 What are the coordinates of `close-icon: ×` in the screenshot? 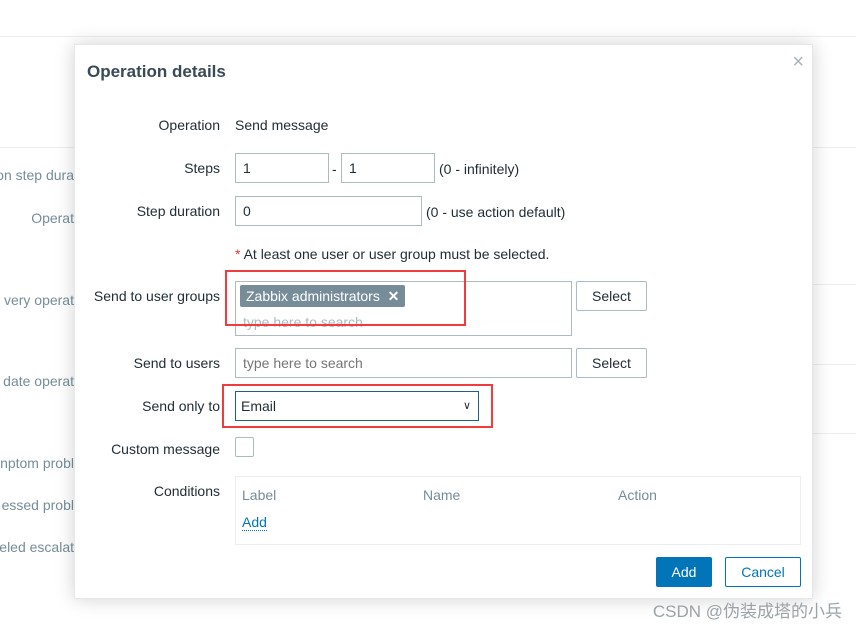 It's located at (798, 62).